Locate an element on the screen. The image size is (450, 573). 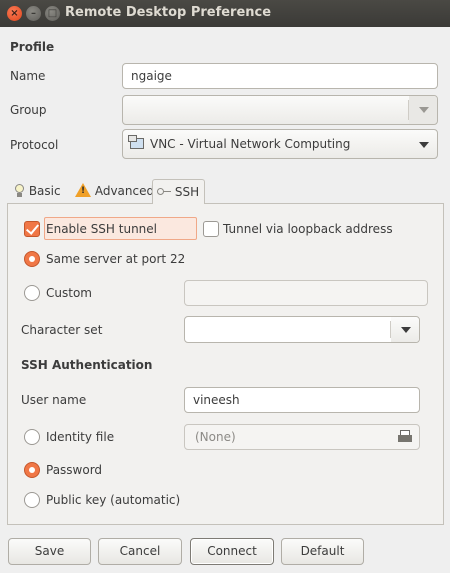
protocol-label: Protocol is located at coordinates (34, 145).